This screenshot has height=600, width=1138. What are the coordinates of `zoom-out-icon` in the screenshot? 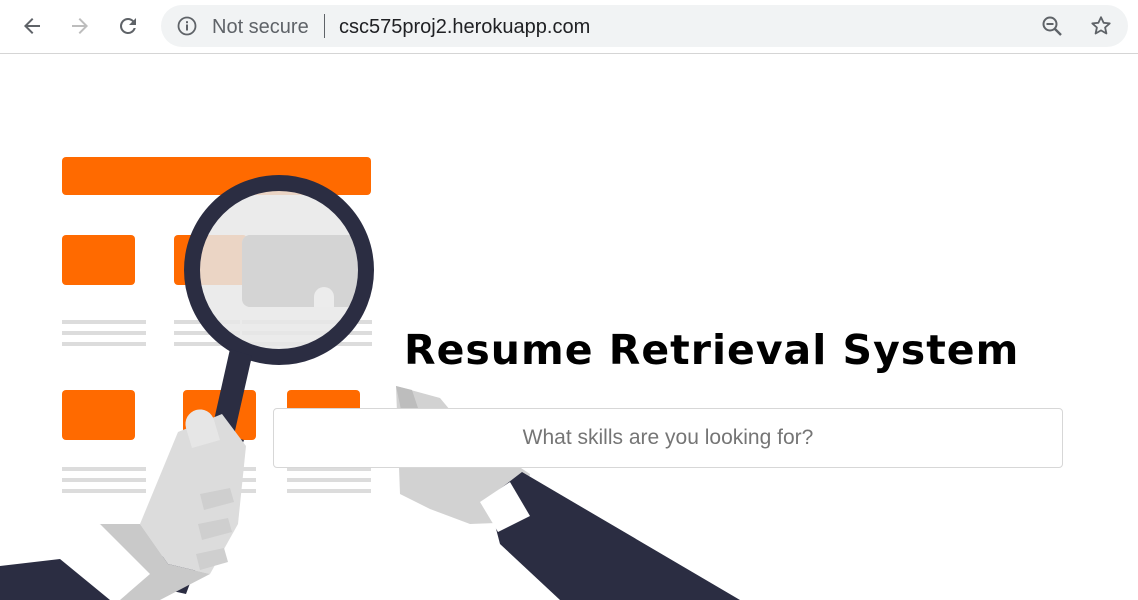 It's located at (1052, 26).